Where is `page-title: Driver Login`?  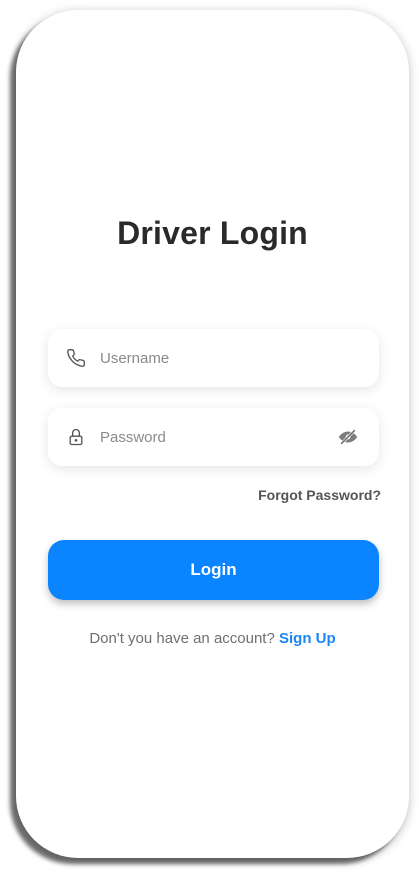
page-title: Driver Login is located at coordinates (212, 233).